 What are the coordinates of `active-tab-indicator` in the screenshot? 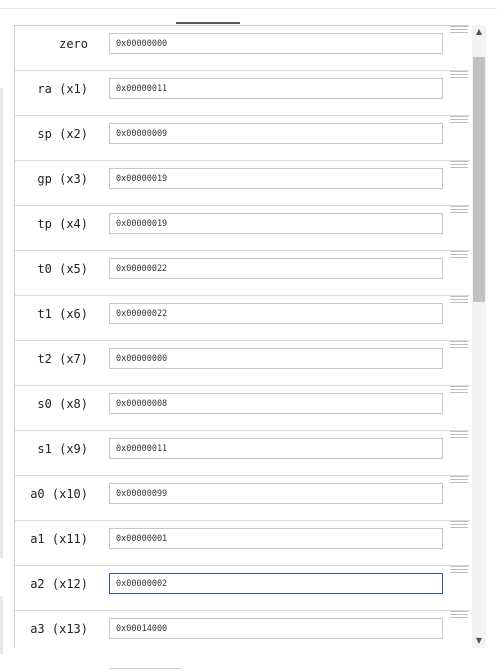 It's located at (208, 23).